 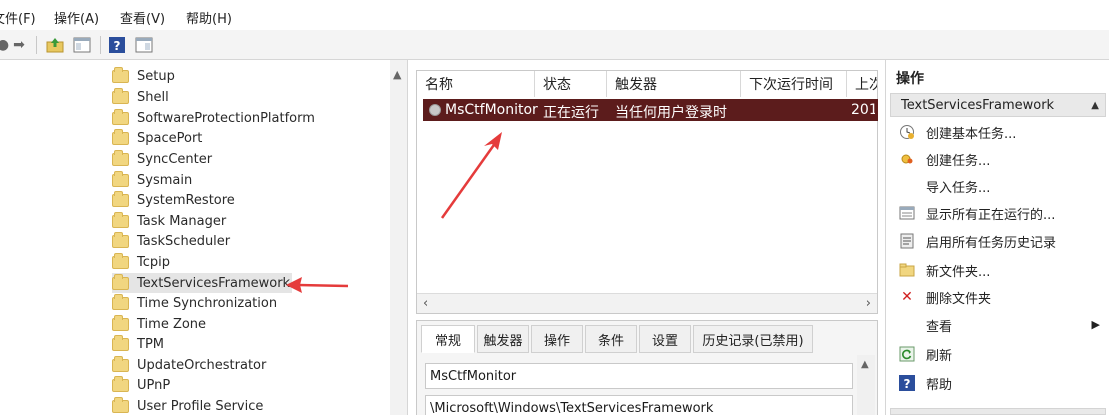 I want to click on up-folder-icon, so click(x=55, y=45).